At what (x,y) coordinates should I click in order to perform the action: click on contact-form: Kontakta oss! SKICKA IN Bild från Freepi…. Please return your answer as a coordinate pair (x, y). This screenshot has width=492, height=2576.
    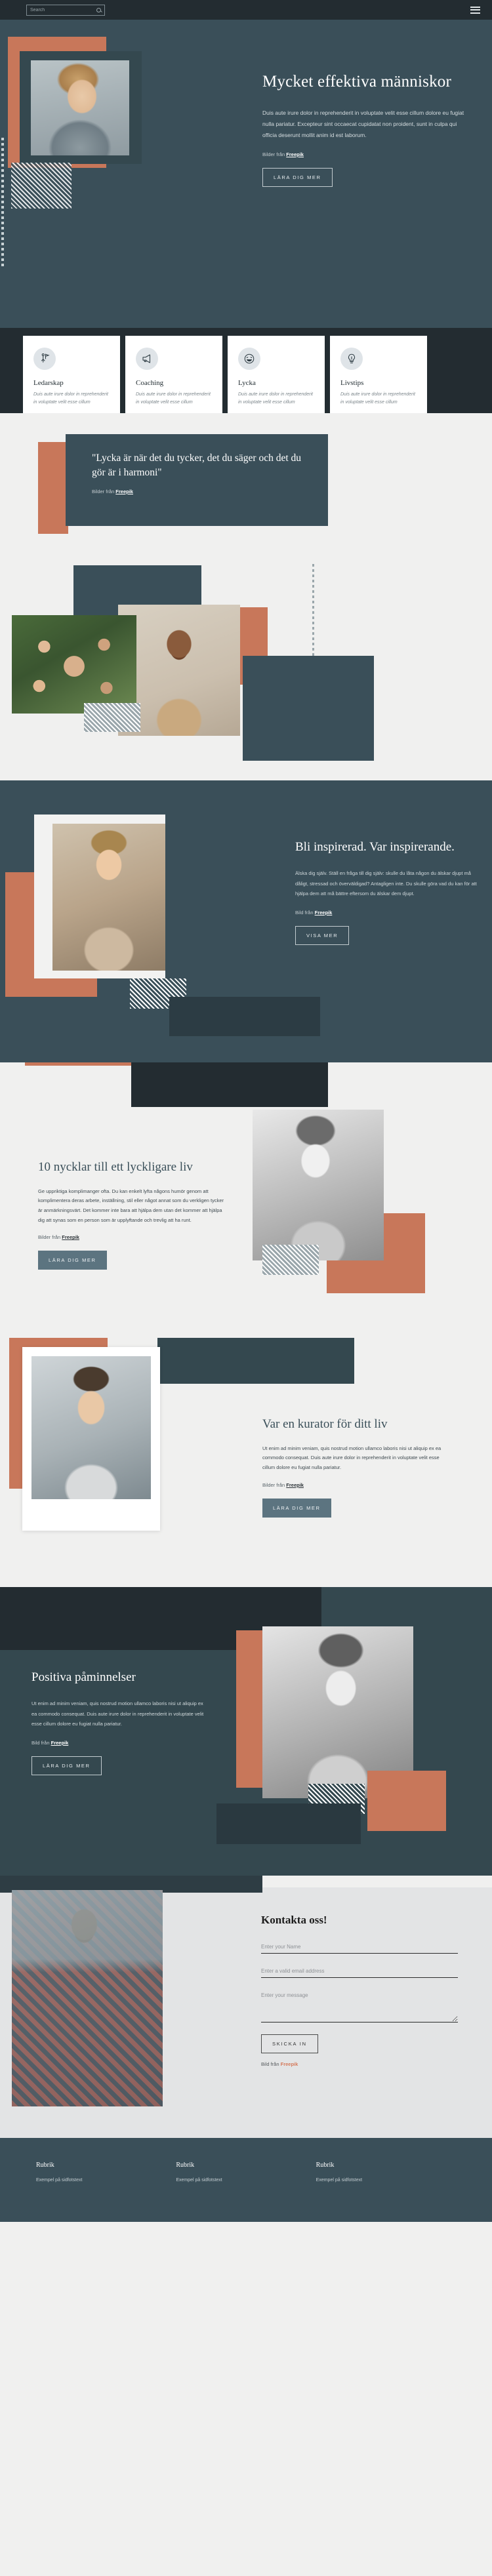
    Looking at the image, I should click on (361, 1990).